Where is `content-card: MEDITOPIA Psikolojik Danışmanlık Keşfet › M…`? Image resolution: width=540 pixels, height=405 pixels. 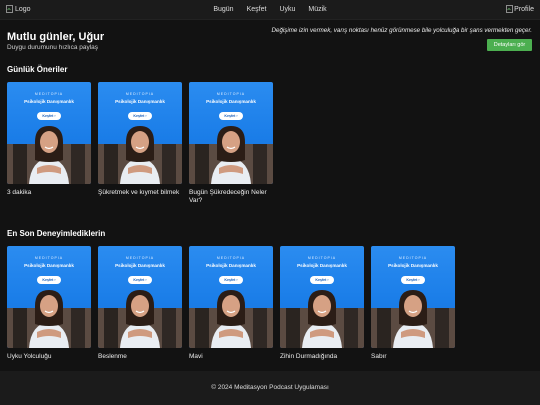
content-card: MEDITOPIA Psikolojik Danışmanlık Keşfet › M… is located at coordinates (231, 303).